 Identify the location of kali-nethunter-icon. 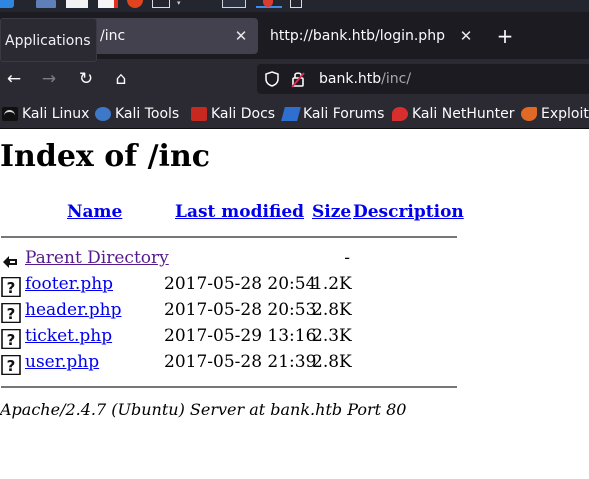
(400, 114).